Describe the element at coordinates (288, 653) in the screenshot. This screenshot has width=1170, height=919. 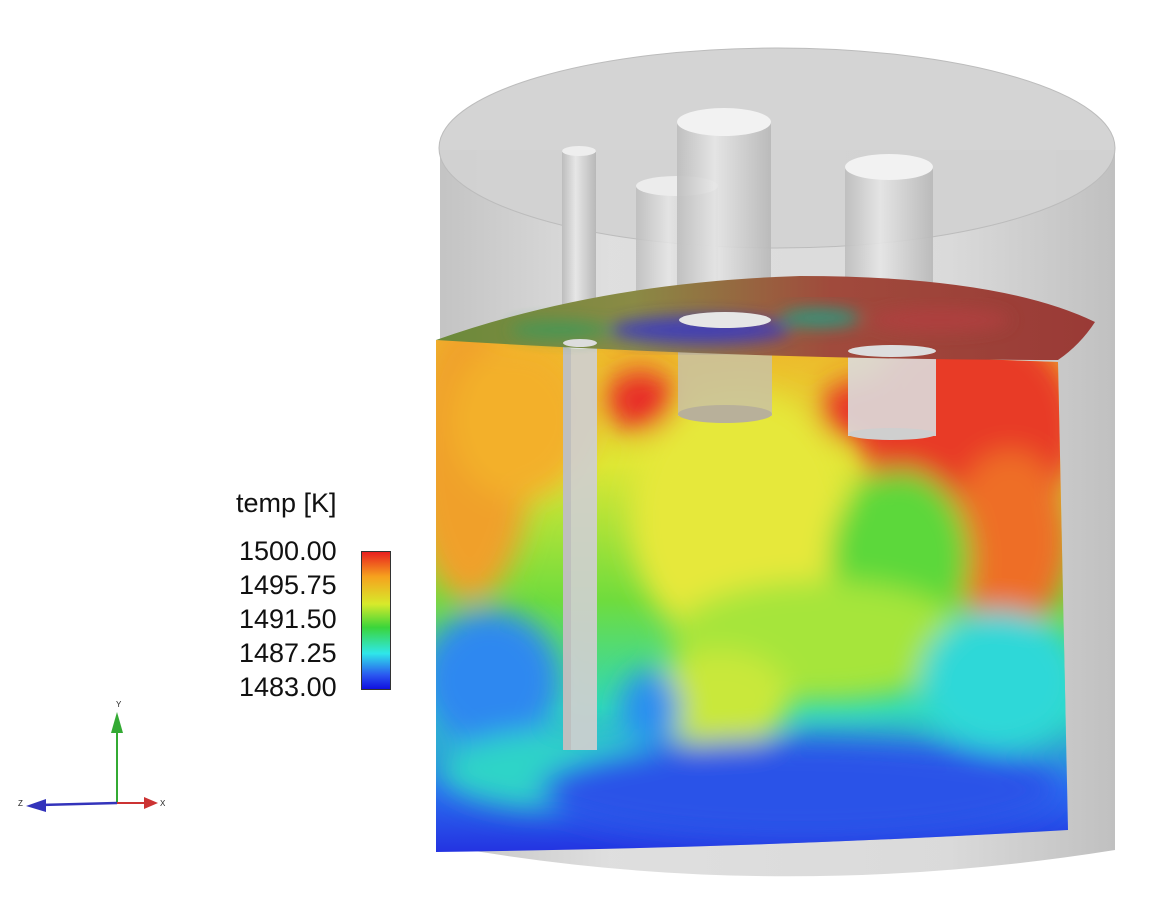
I see `legend-label-lower: 1487.25` at that location.